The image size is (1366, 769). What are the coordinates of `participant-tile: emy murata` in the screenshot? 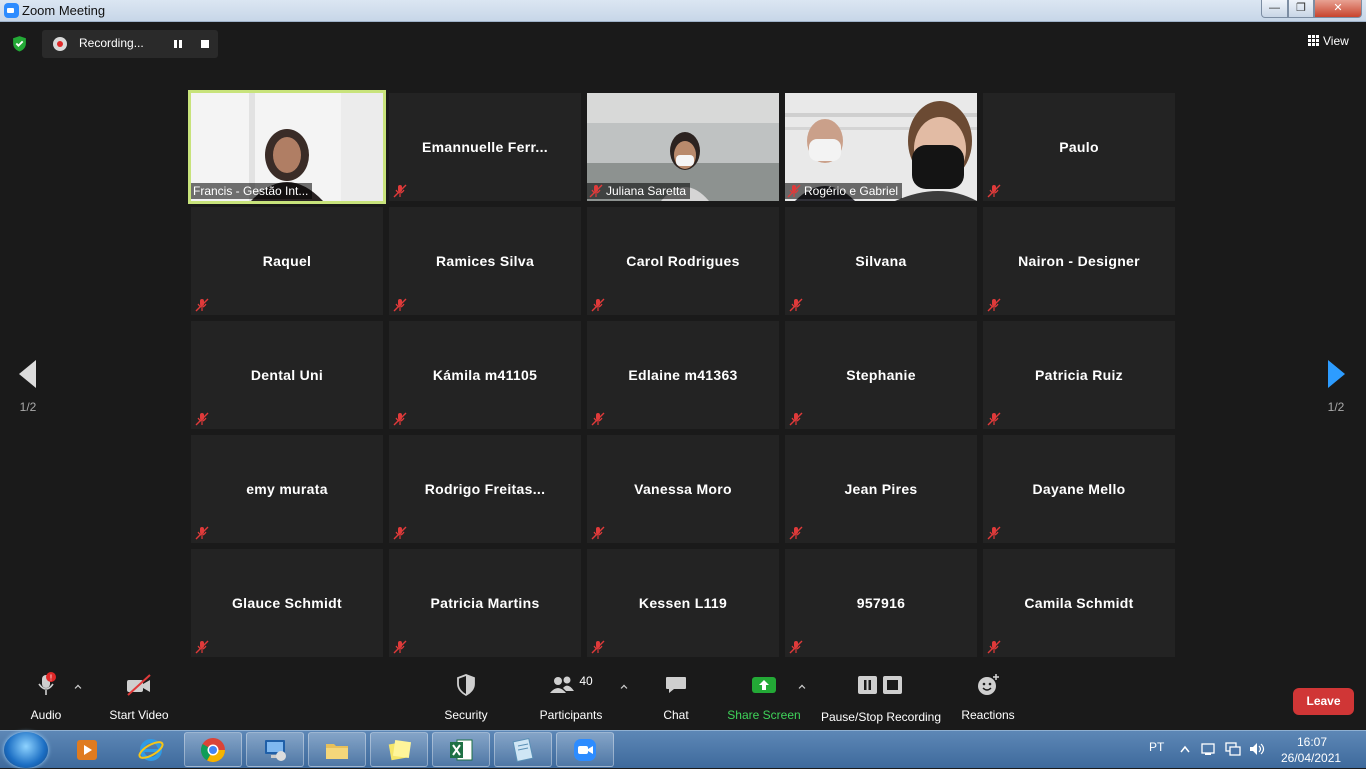 It's located at (287, 489).